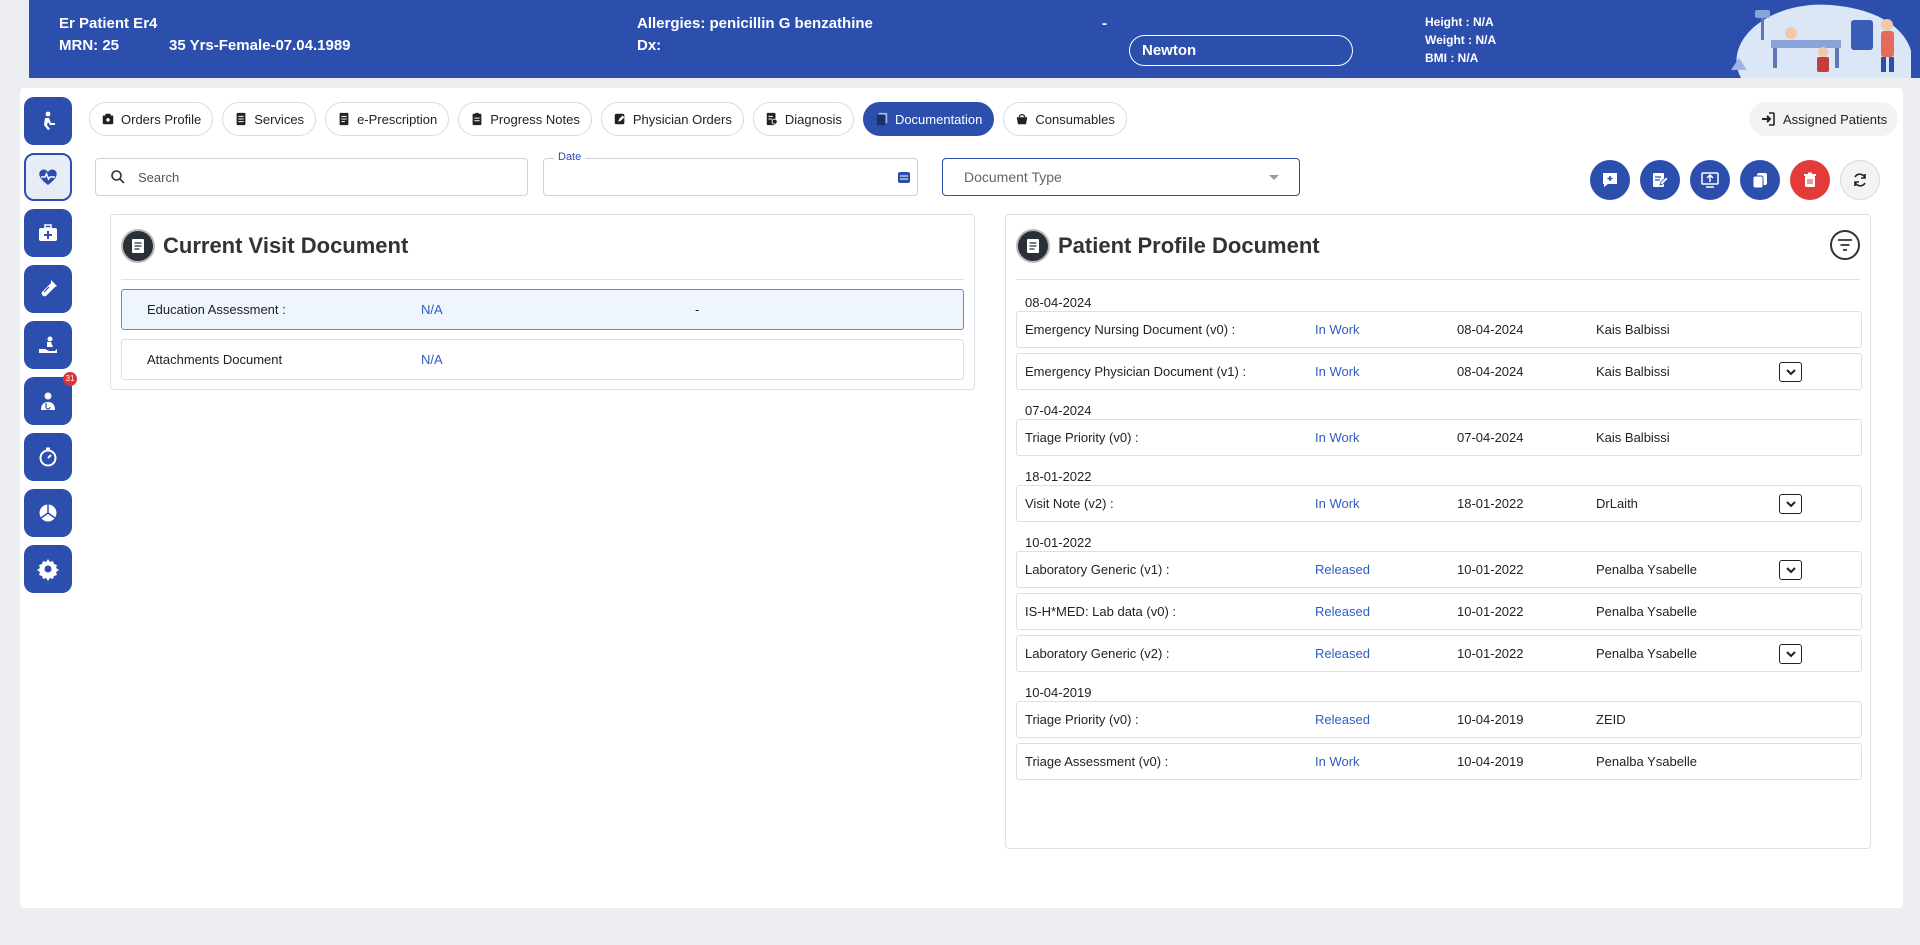  I want to click on calendar-icon, so click(904, 177).